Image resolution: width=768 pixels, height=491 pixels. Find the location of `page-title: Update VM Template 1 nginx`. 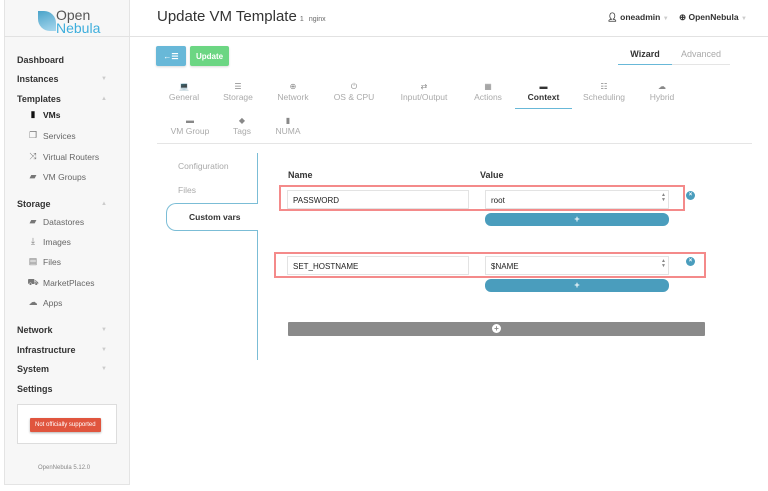

page-title: Update VM Template 1 nginx is located at coordinates (241, 16).